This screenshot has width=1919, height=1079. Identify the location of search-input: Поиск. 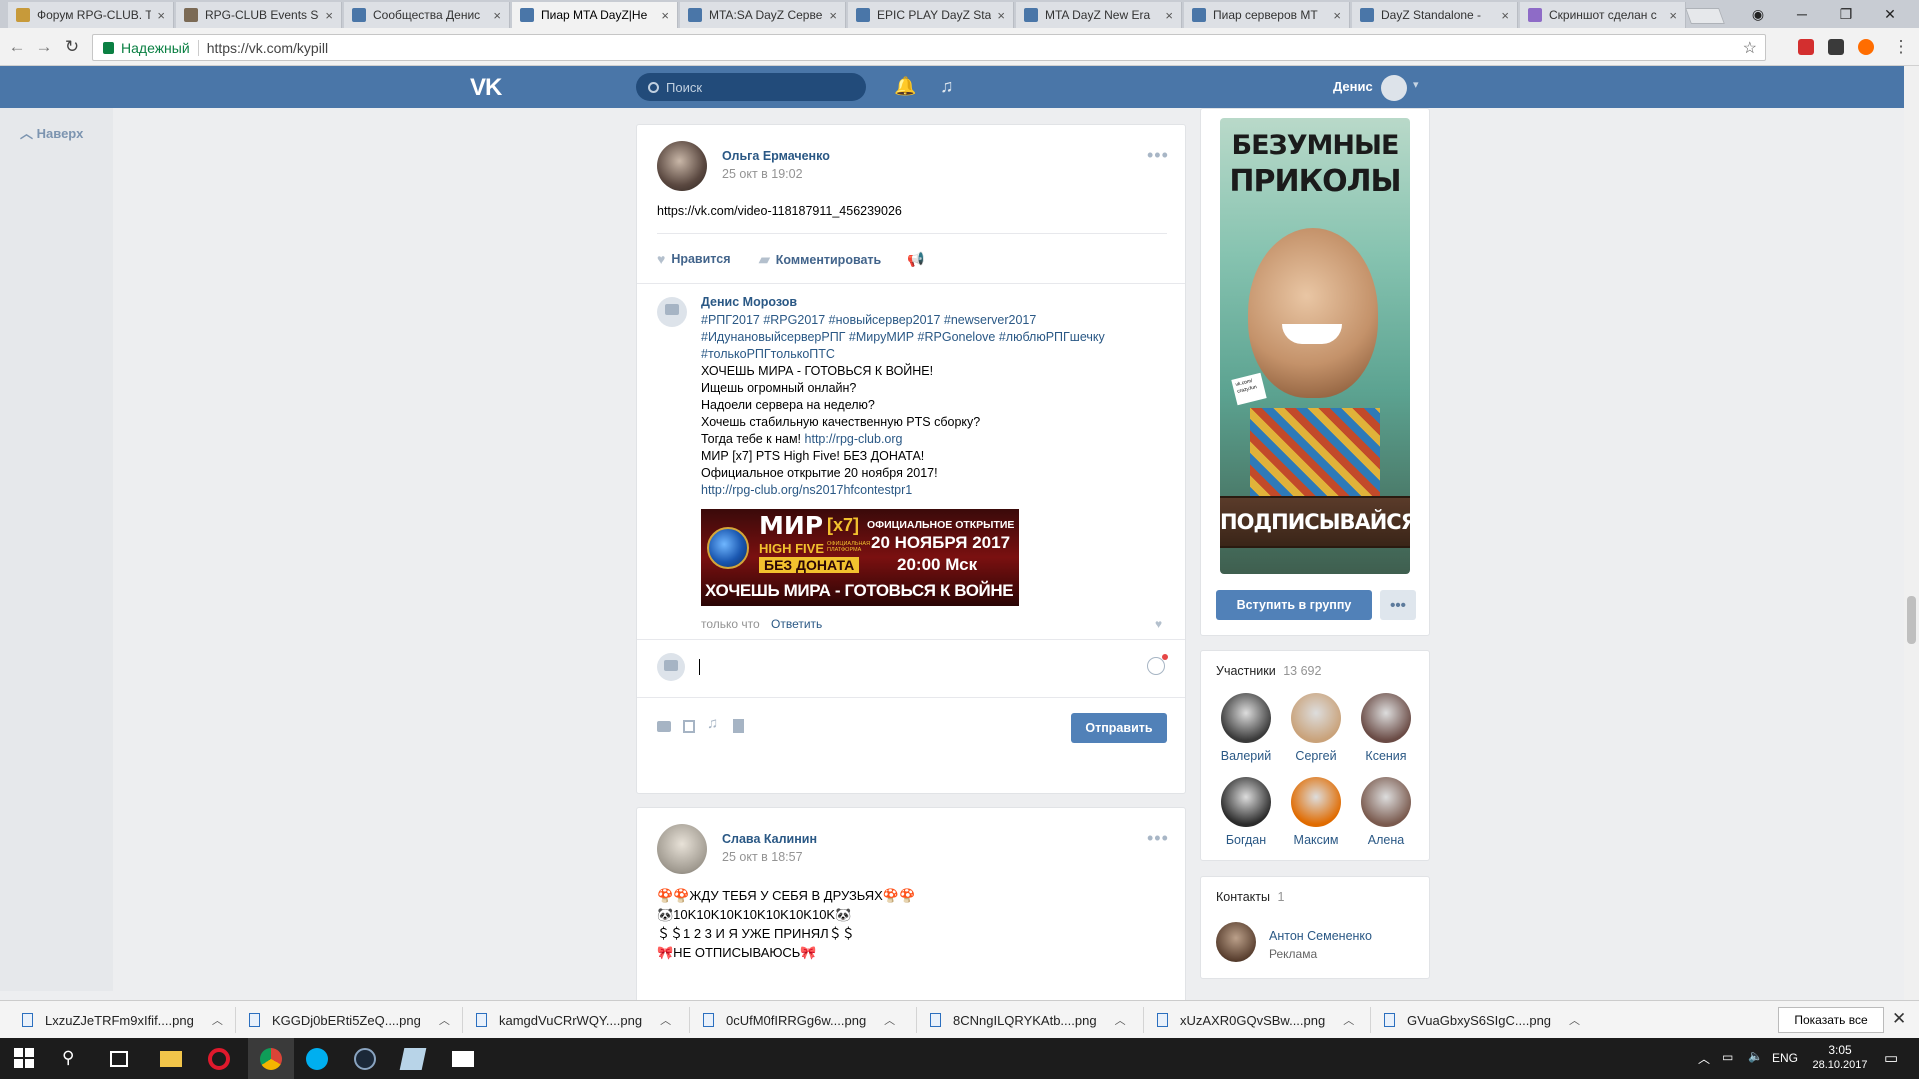
(751, 87).